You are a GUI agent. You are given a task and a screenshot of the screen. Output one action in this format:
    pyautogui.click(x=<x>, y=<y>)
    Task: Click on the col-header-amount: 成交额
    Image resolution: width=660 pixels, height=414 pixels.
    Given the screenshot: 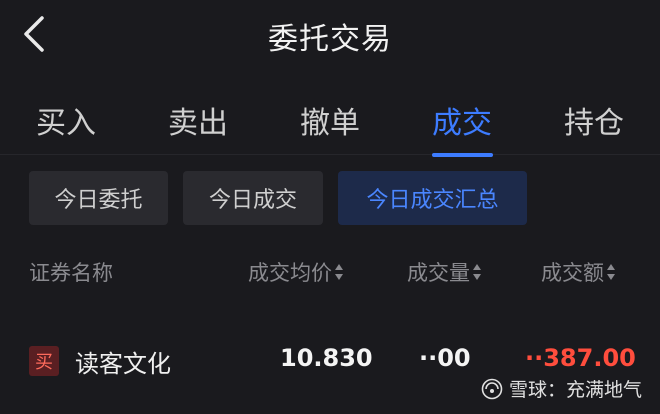 What is the action you would take?
    pyautogui.click(x=578, y=272)
    